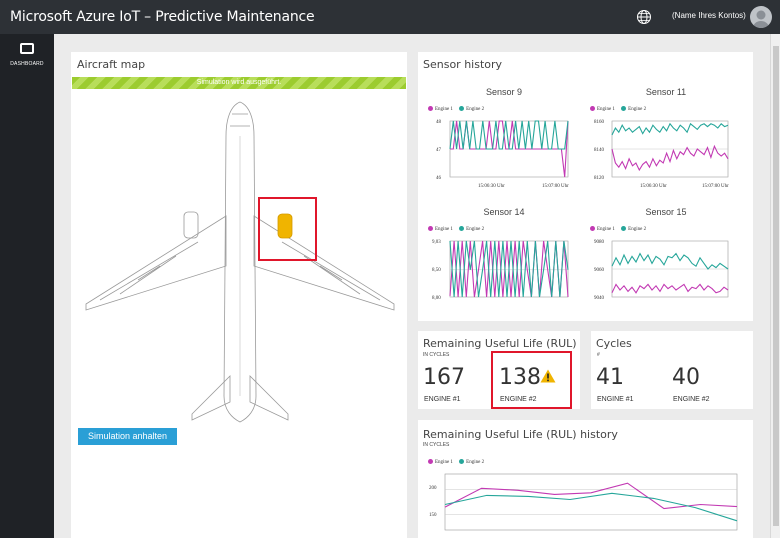 This screenshot has width=780, height=538. I want to click on rul-history-legend: Engine 1 Engine 2, so click(458, 462).